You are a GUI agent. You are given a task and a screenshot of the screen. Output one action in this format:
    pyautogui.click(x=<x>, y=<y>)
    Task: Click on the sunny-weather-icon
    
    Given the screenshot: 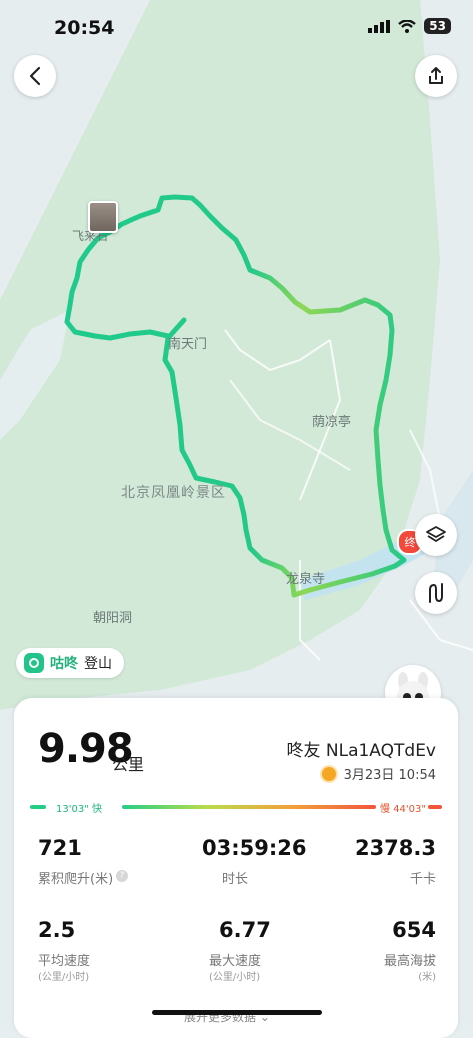 What is the action you would take?
    pyautogui.click(x=328, y=773)
    